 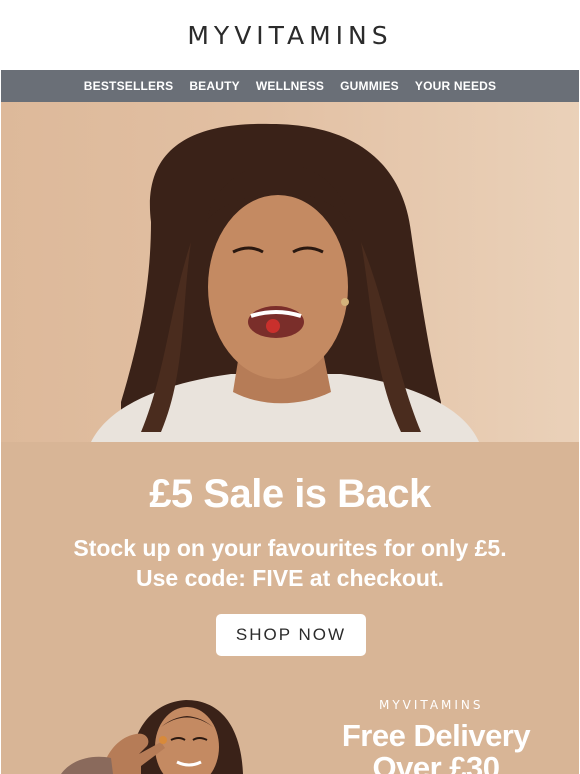 What do you see at coordinates (436, 762) in the screenshot?
I see `delivery-headline-line2: Over £30` at bounding box center [436, 762].